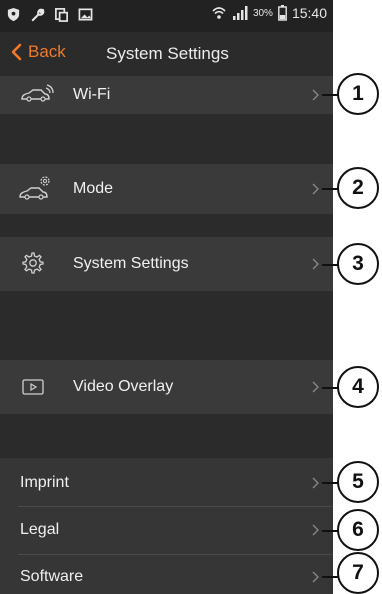 Image resolution: width=382 pixels, height=594 pixels. I want to click on menu-item-label: Wi-Fi, so click(92, 94).